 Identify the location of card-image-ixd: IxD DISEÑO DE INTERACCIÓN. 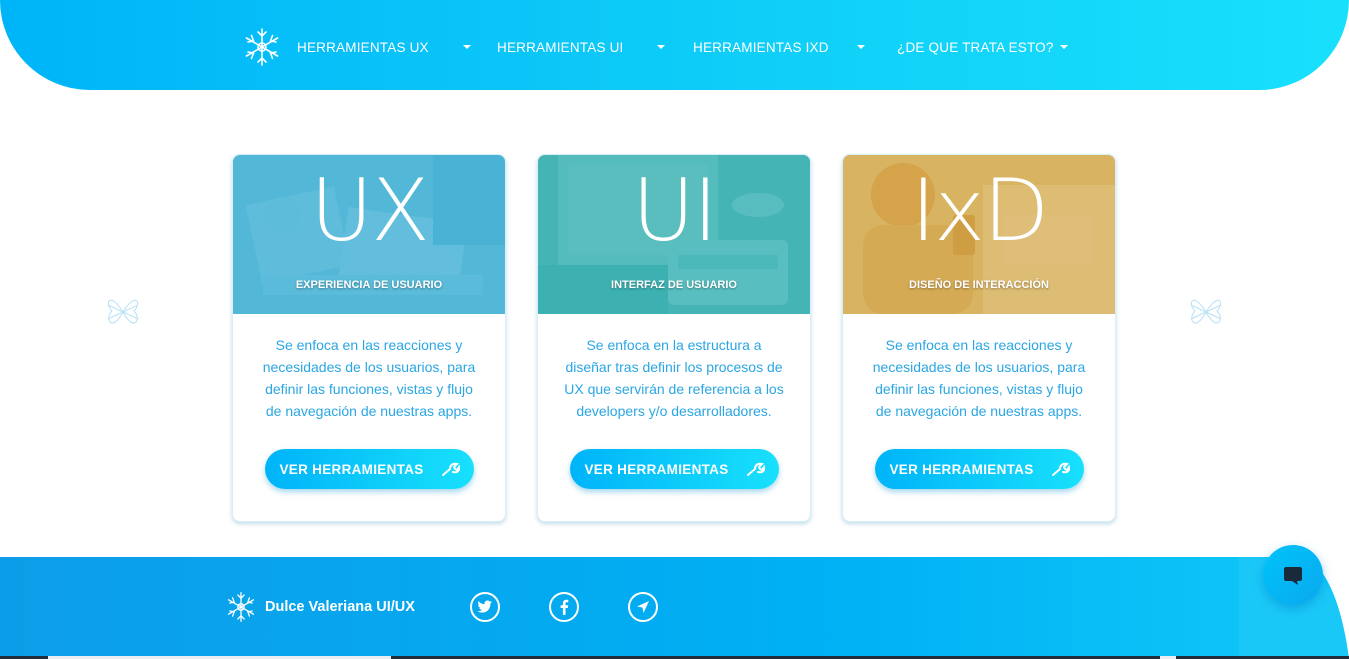
(979, 234).